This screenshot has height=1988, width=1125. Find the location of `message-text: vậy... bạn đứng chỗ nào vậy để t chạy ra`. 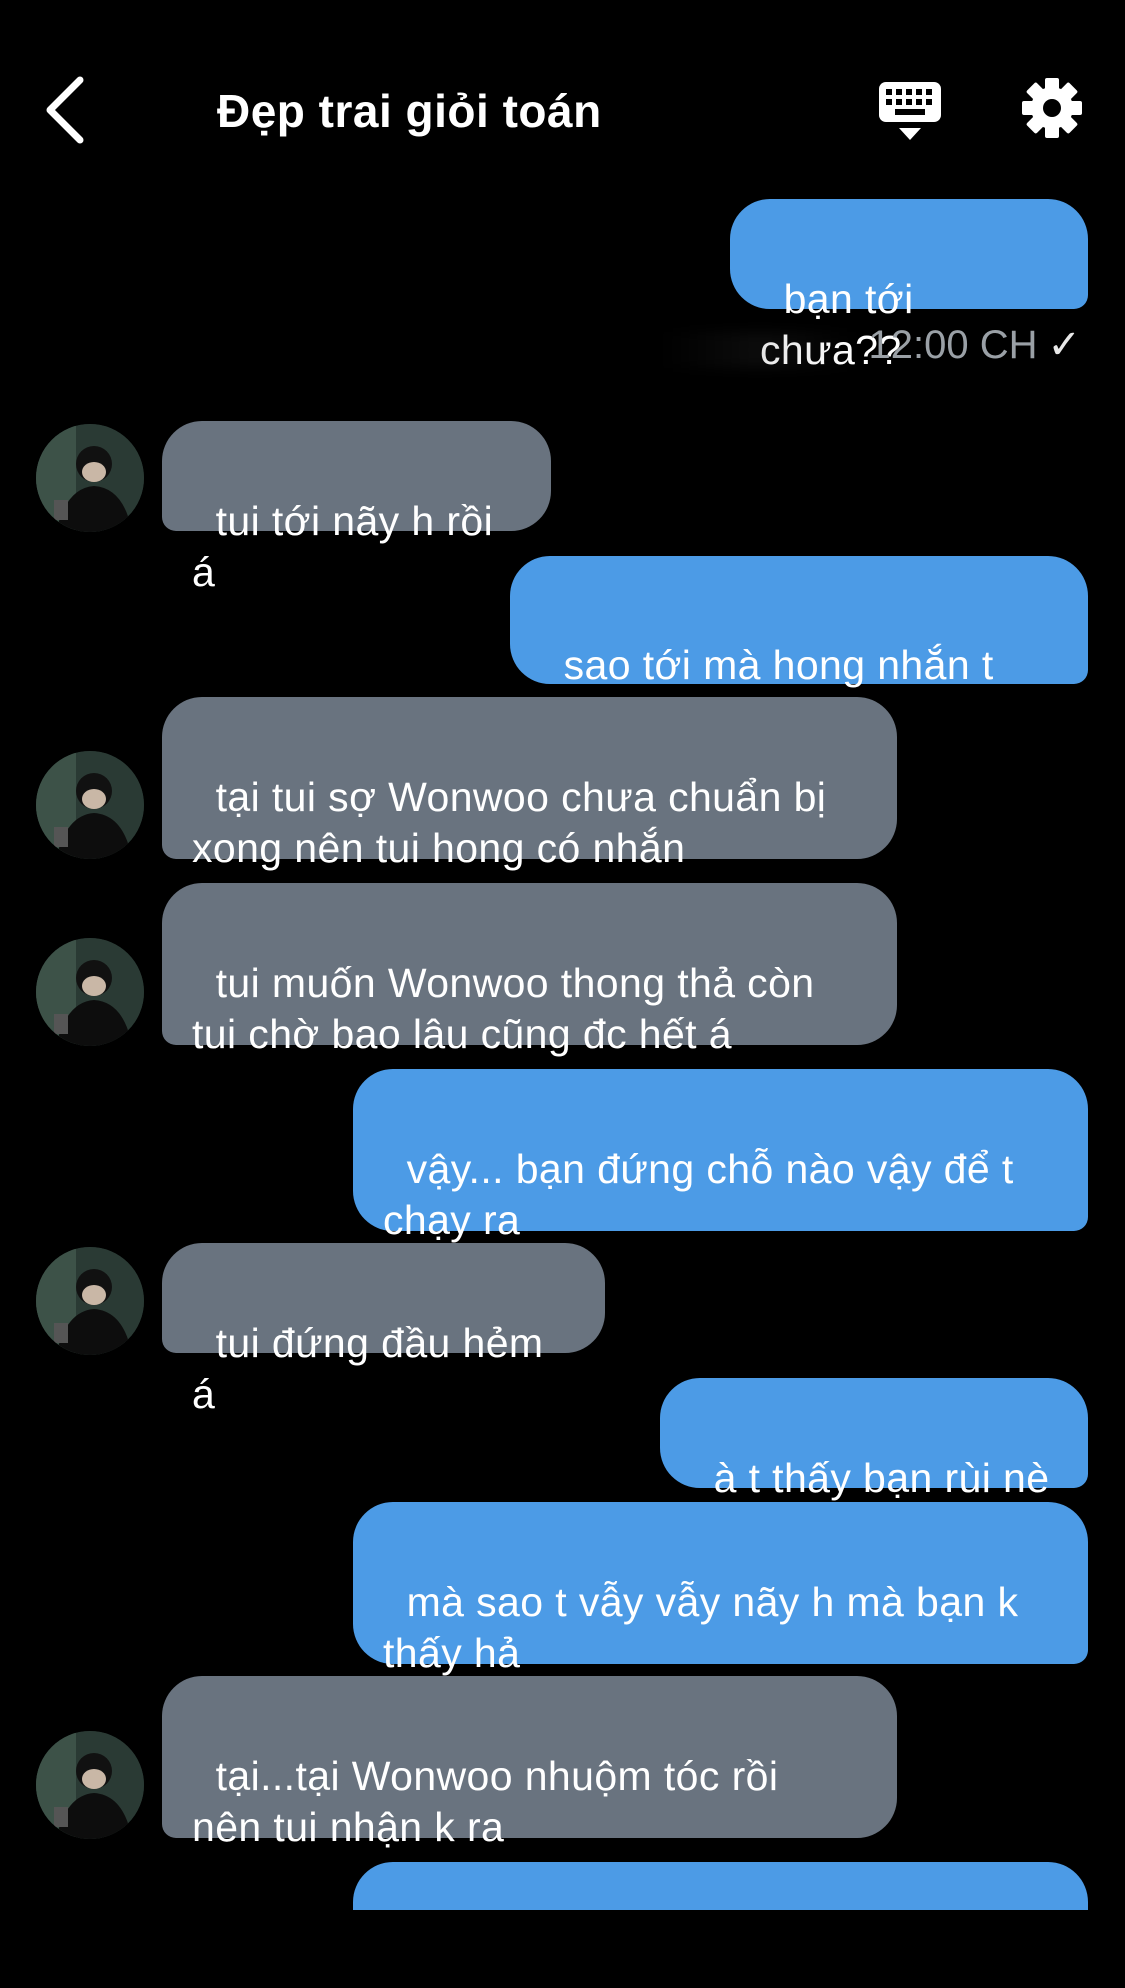

message-text: vậy... bạn đứng chỗ nào vậy để t chạy ra is located at coordinates (698, 1194).